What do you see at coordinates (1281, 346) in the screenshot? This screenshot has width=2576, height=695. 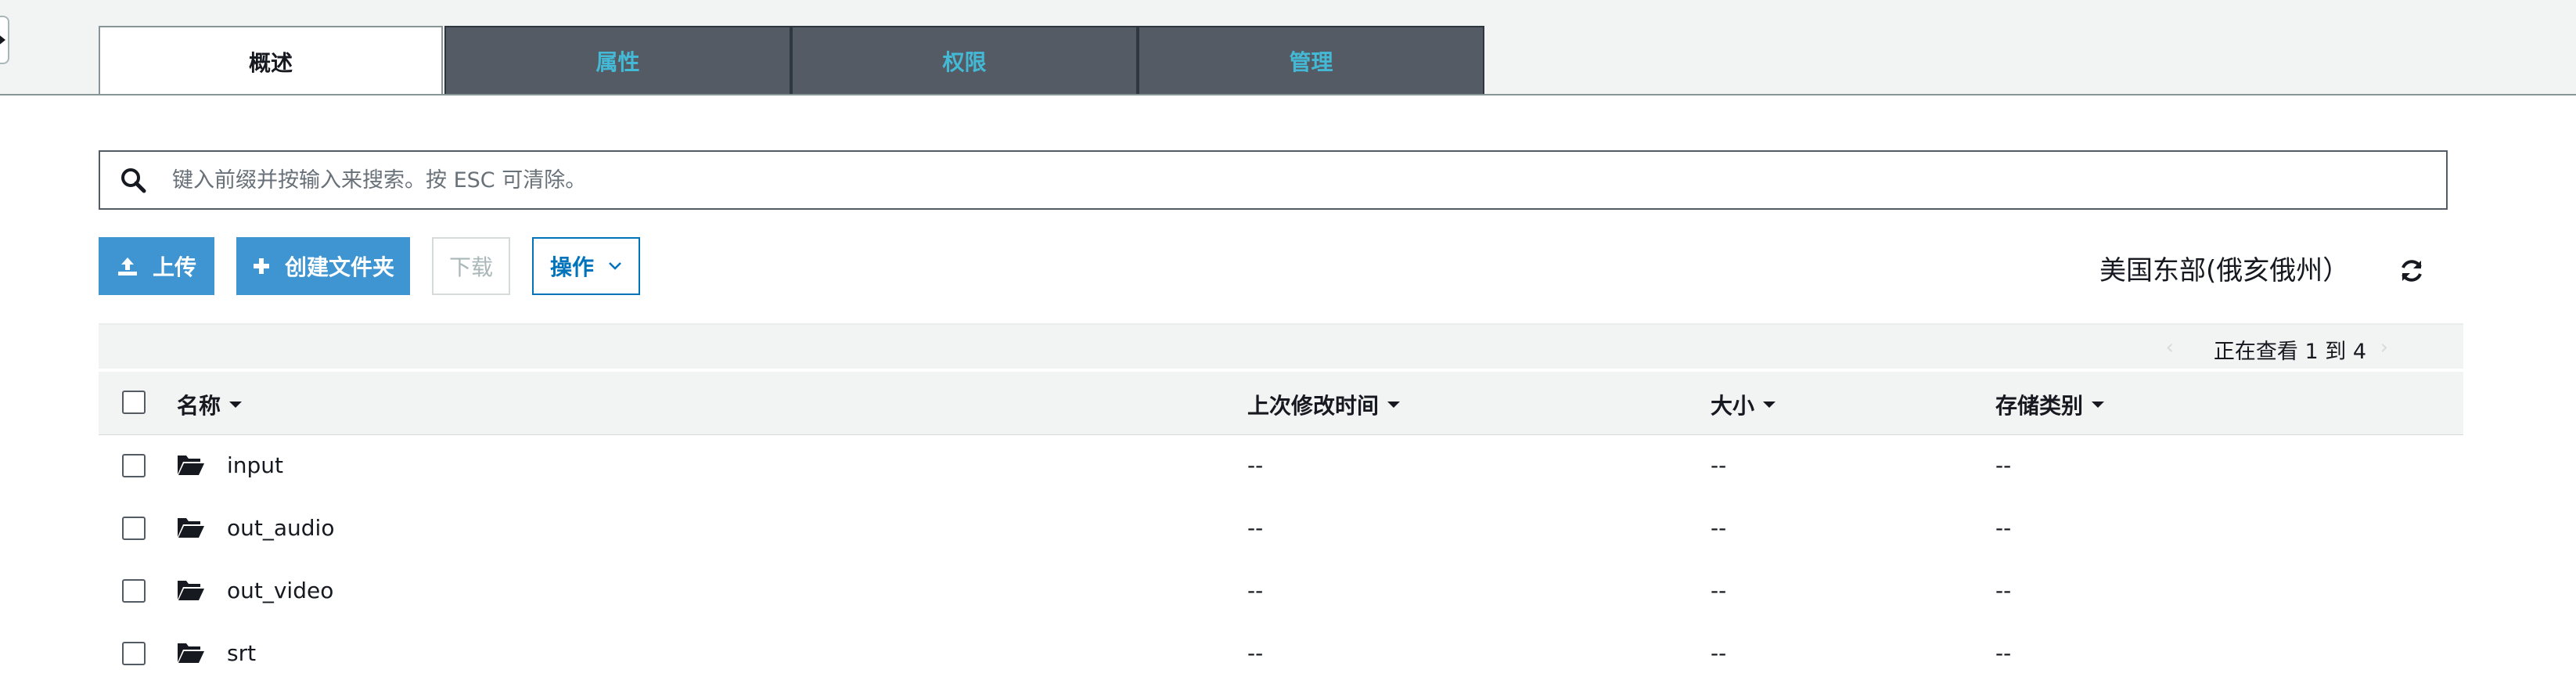 I see `pagination-bar: ‹ 正在查看 1 到 4 ›` at bounding box center [1281, 346].